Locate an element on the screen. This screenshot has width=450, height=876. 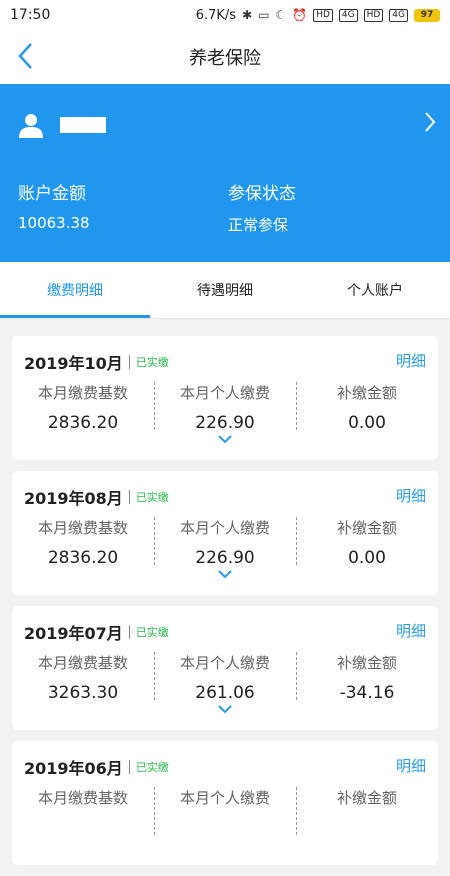
card-header: 2019年07月 已实缴 is located at coordinates (96, 632).